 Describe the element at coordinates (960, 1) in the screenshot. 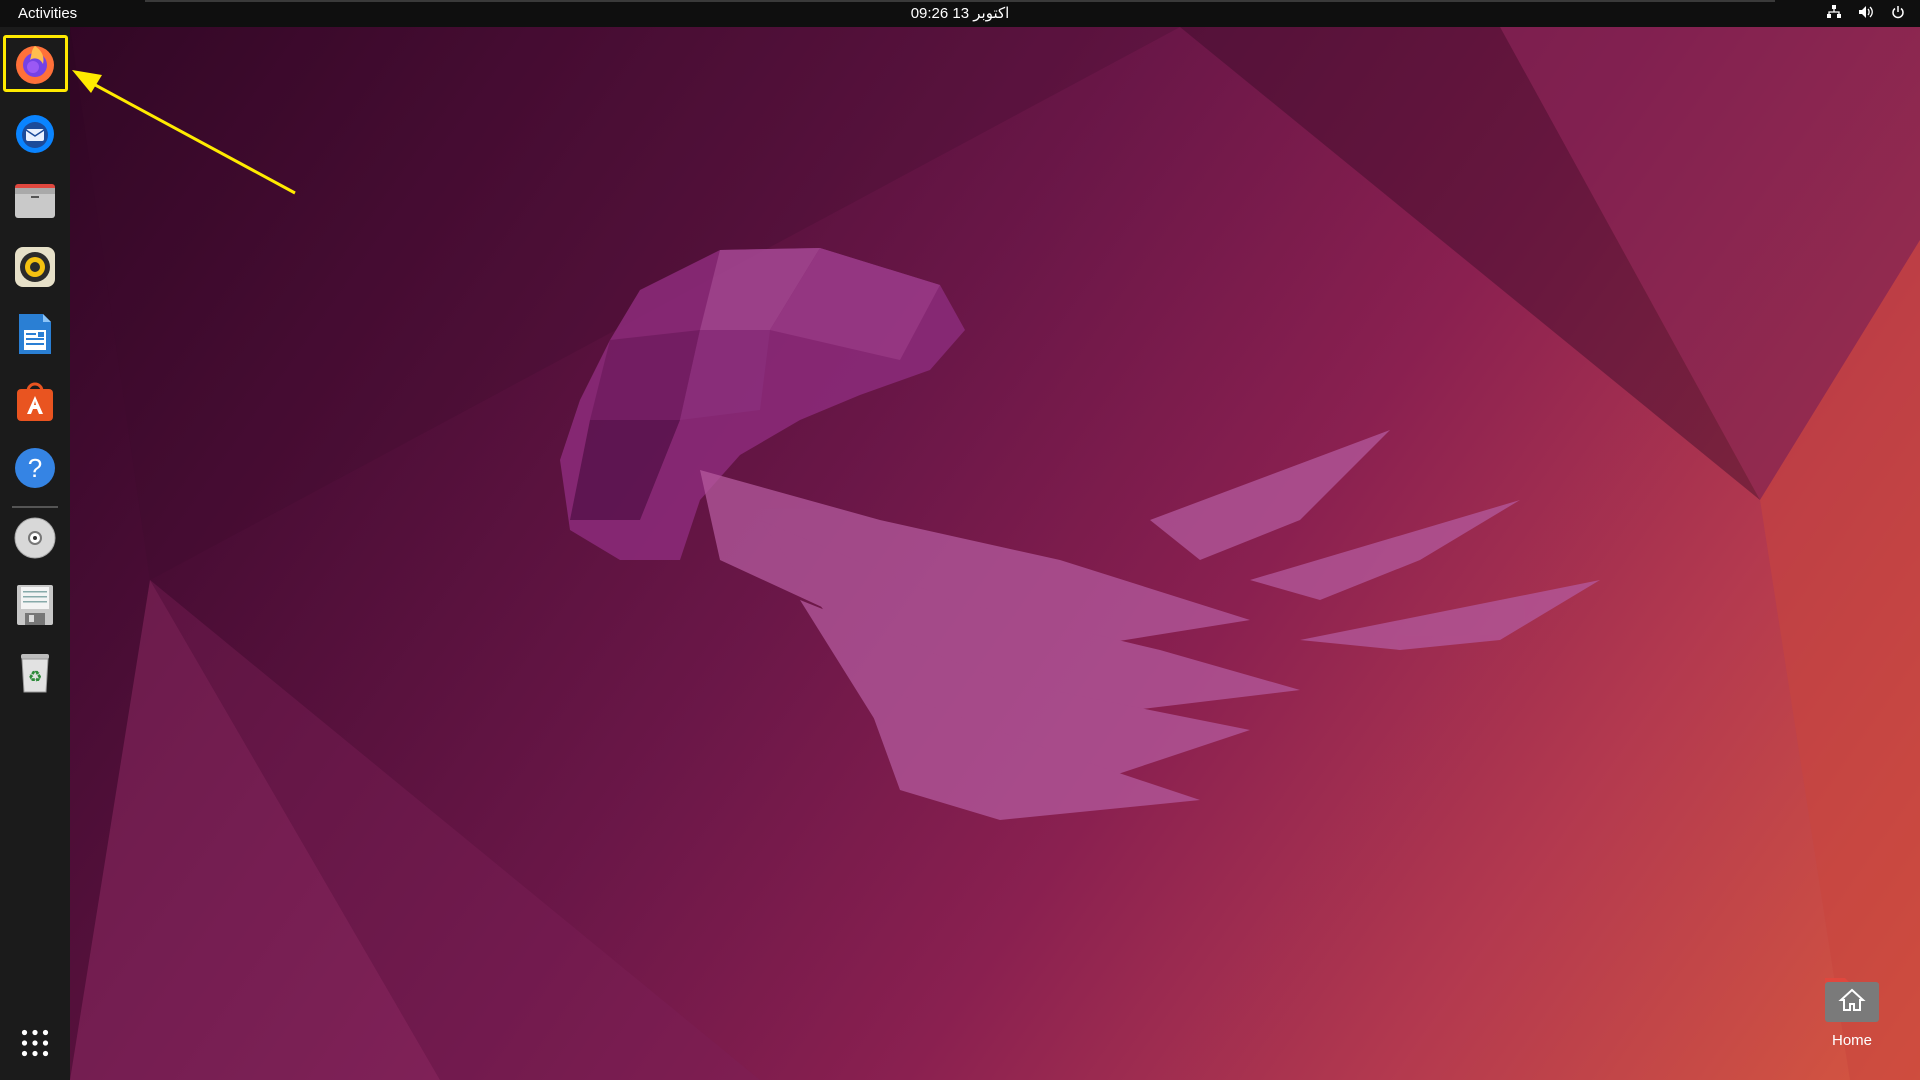

I see `topbar-divider` at that location.